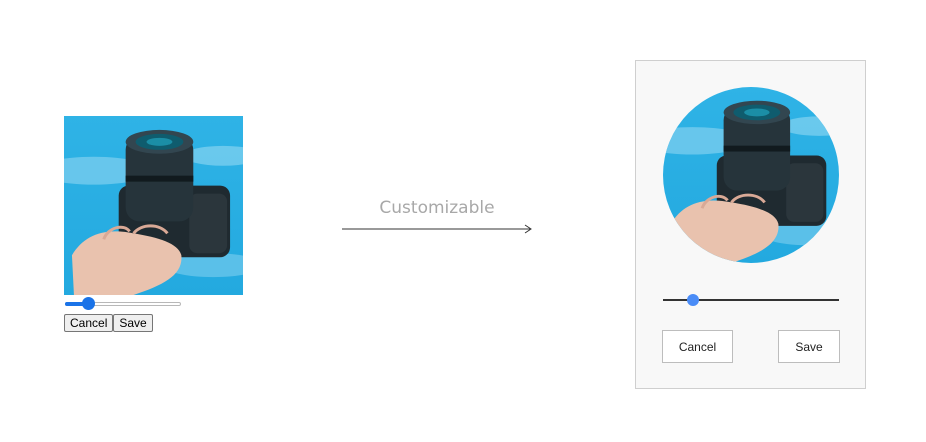  Describe the element at coordinates (437, 229) in the screenshot. I see `right-arrow-icon` at that location.